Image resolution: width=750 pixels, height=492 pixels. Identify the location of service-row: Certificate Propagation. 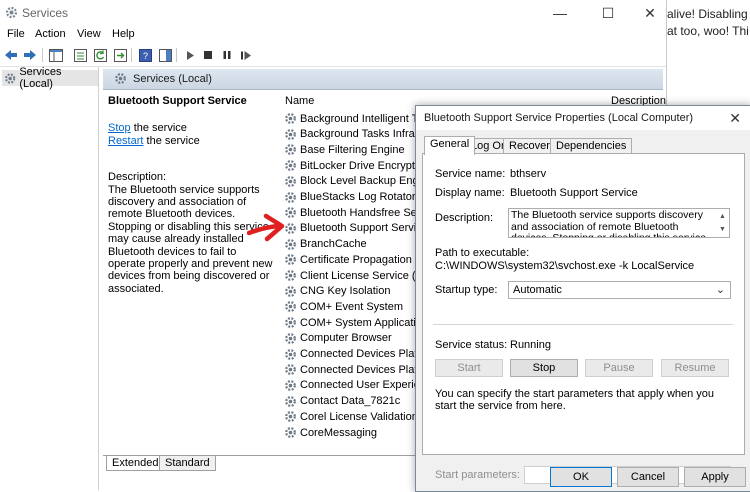
(348, 259).